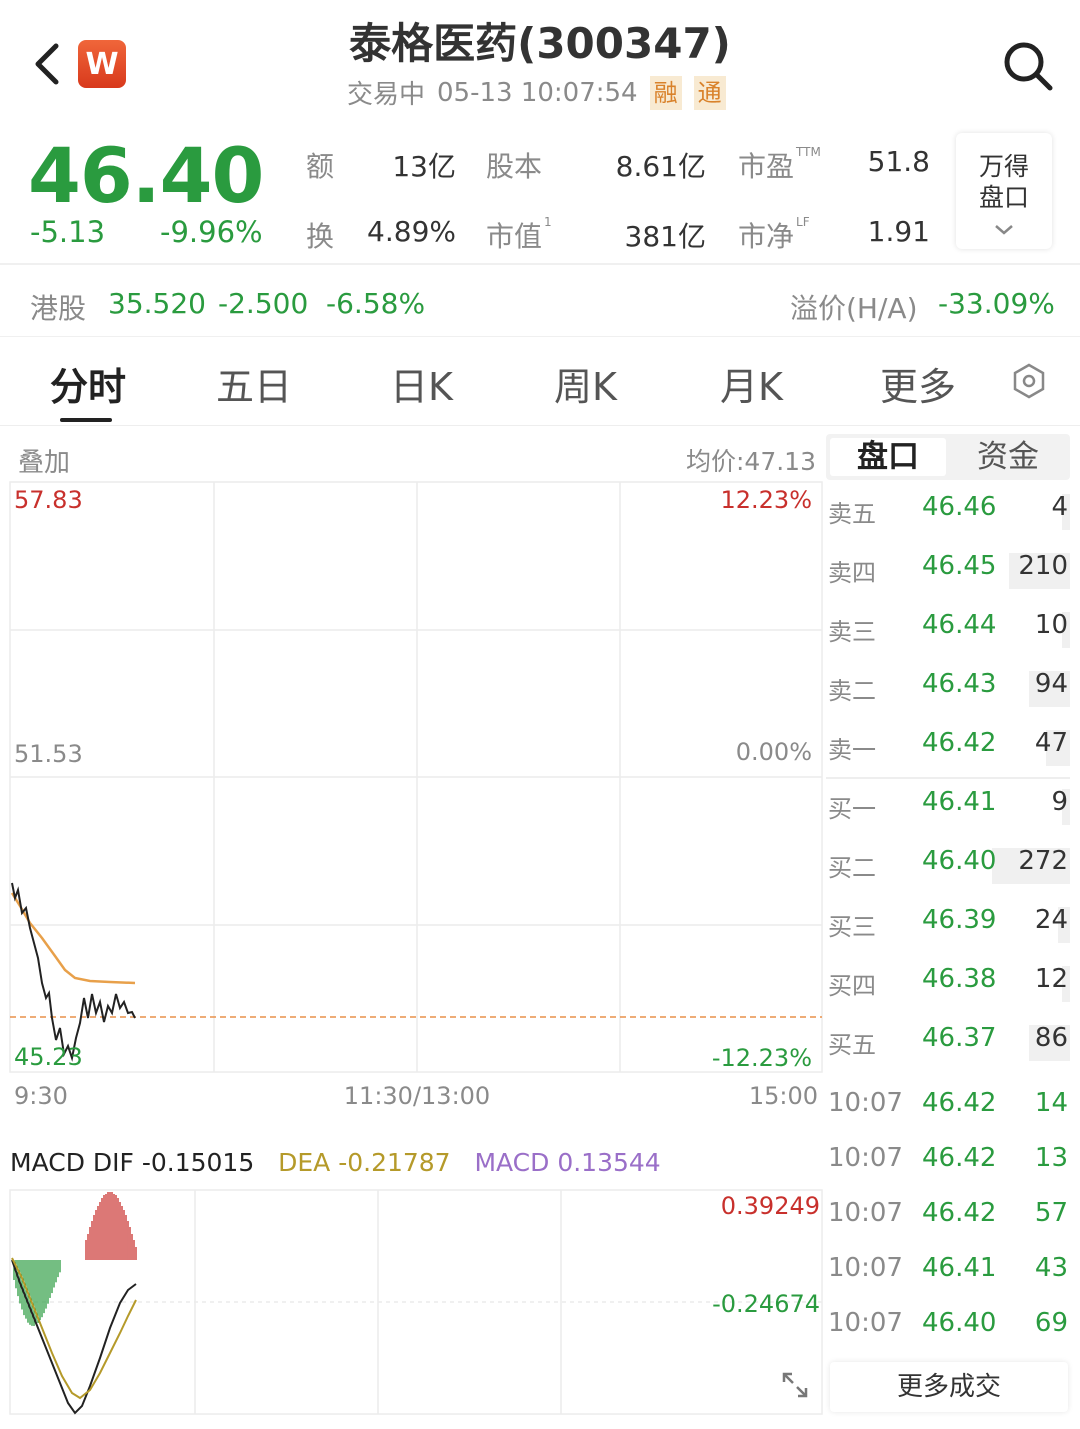  What do you see at coordinates (959, 920) in the screenshot?
I see `level-price: 46.39` at bounding box center [959, 920].